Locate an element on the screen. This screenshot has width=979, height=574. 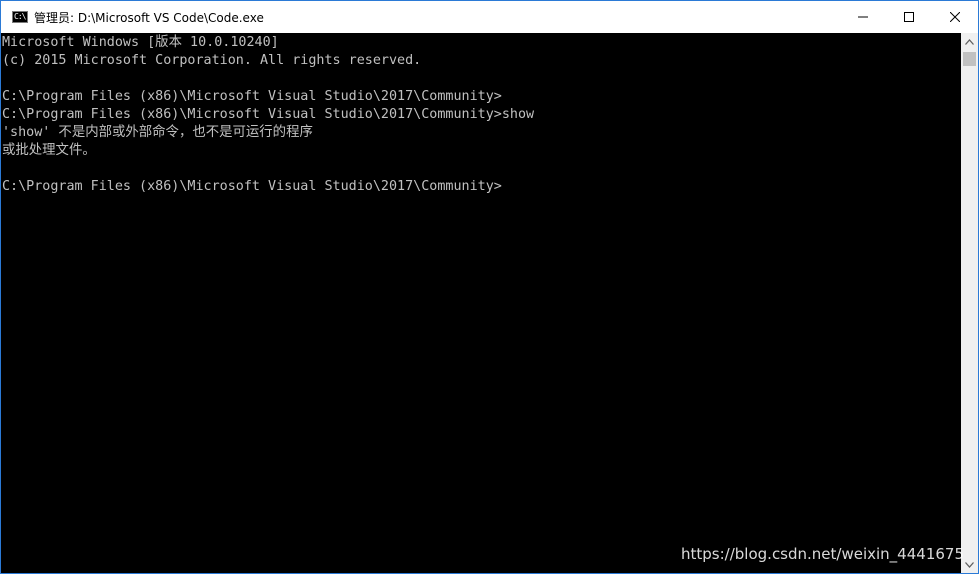
console-app-icon: C:\ is located at coordinates (20, 17).